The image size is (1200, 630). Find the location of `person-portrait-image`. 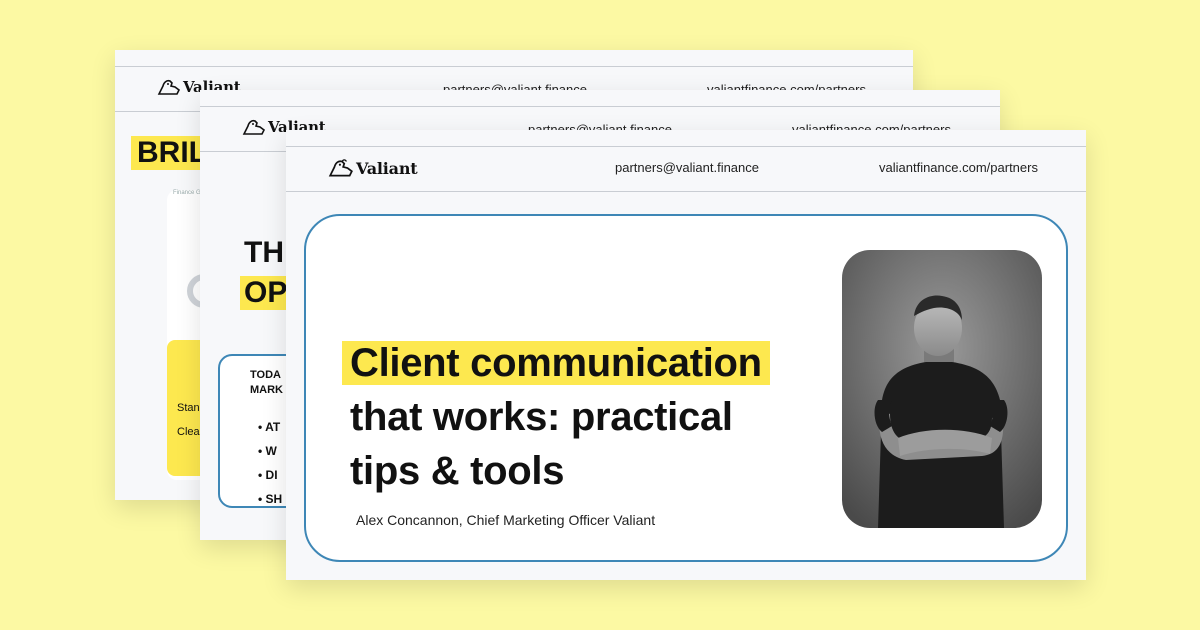

person-portrait-image is located at coordinates (942, 389).